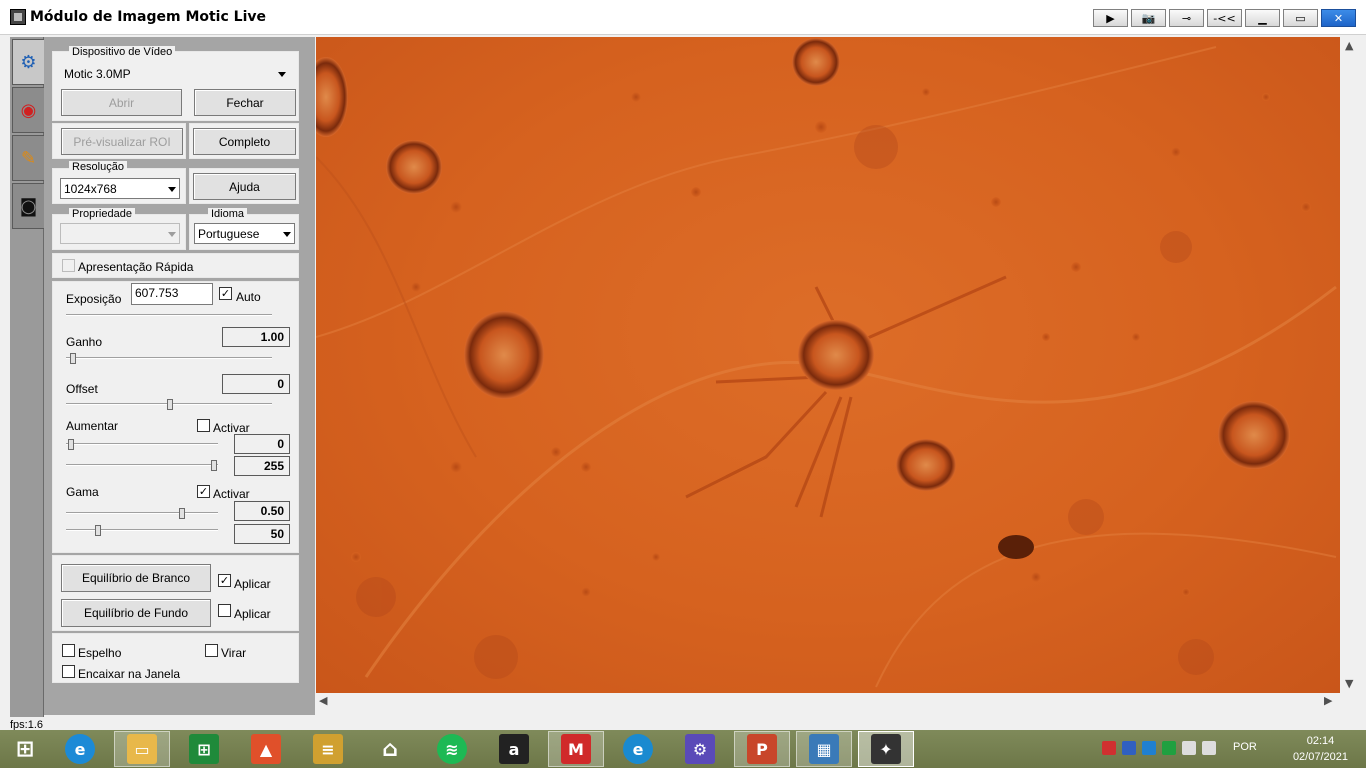  What do you see at coordinates (248, 297) in the screenshot?
I see `exposure-auto-label: Auto` at bounding box center [248, 297].